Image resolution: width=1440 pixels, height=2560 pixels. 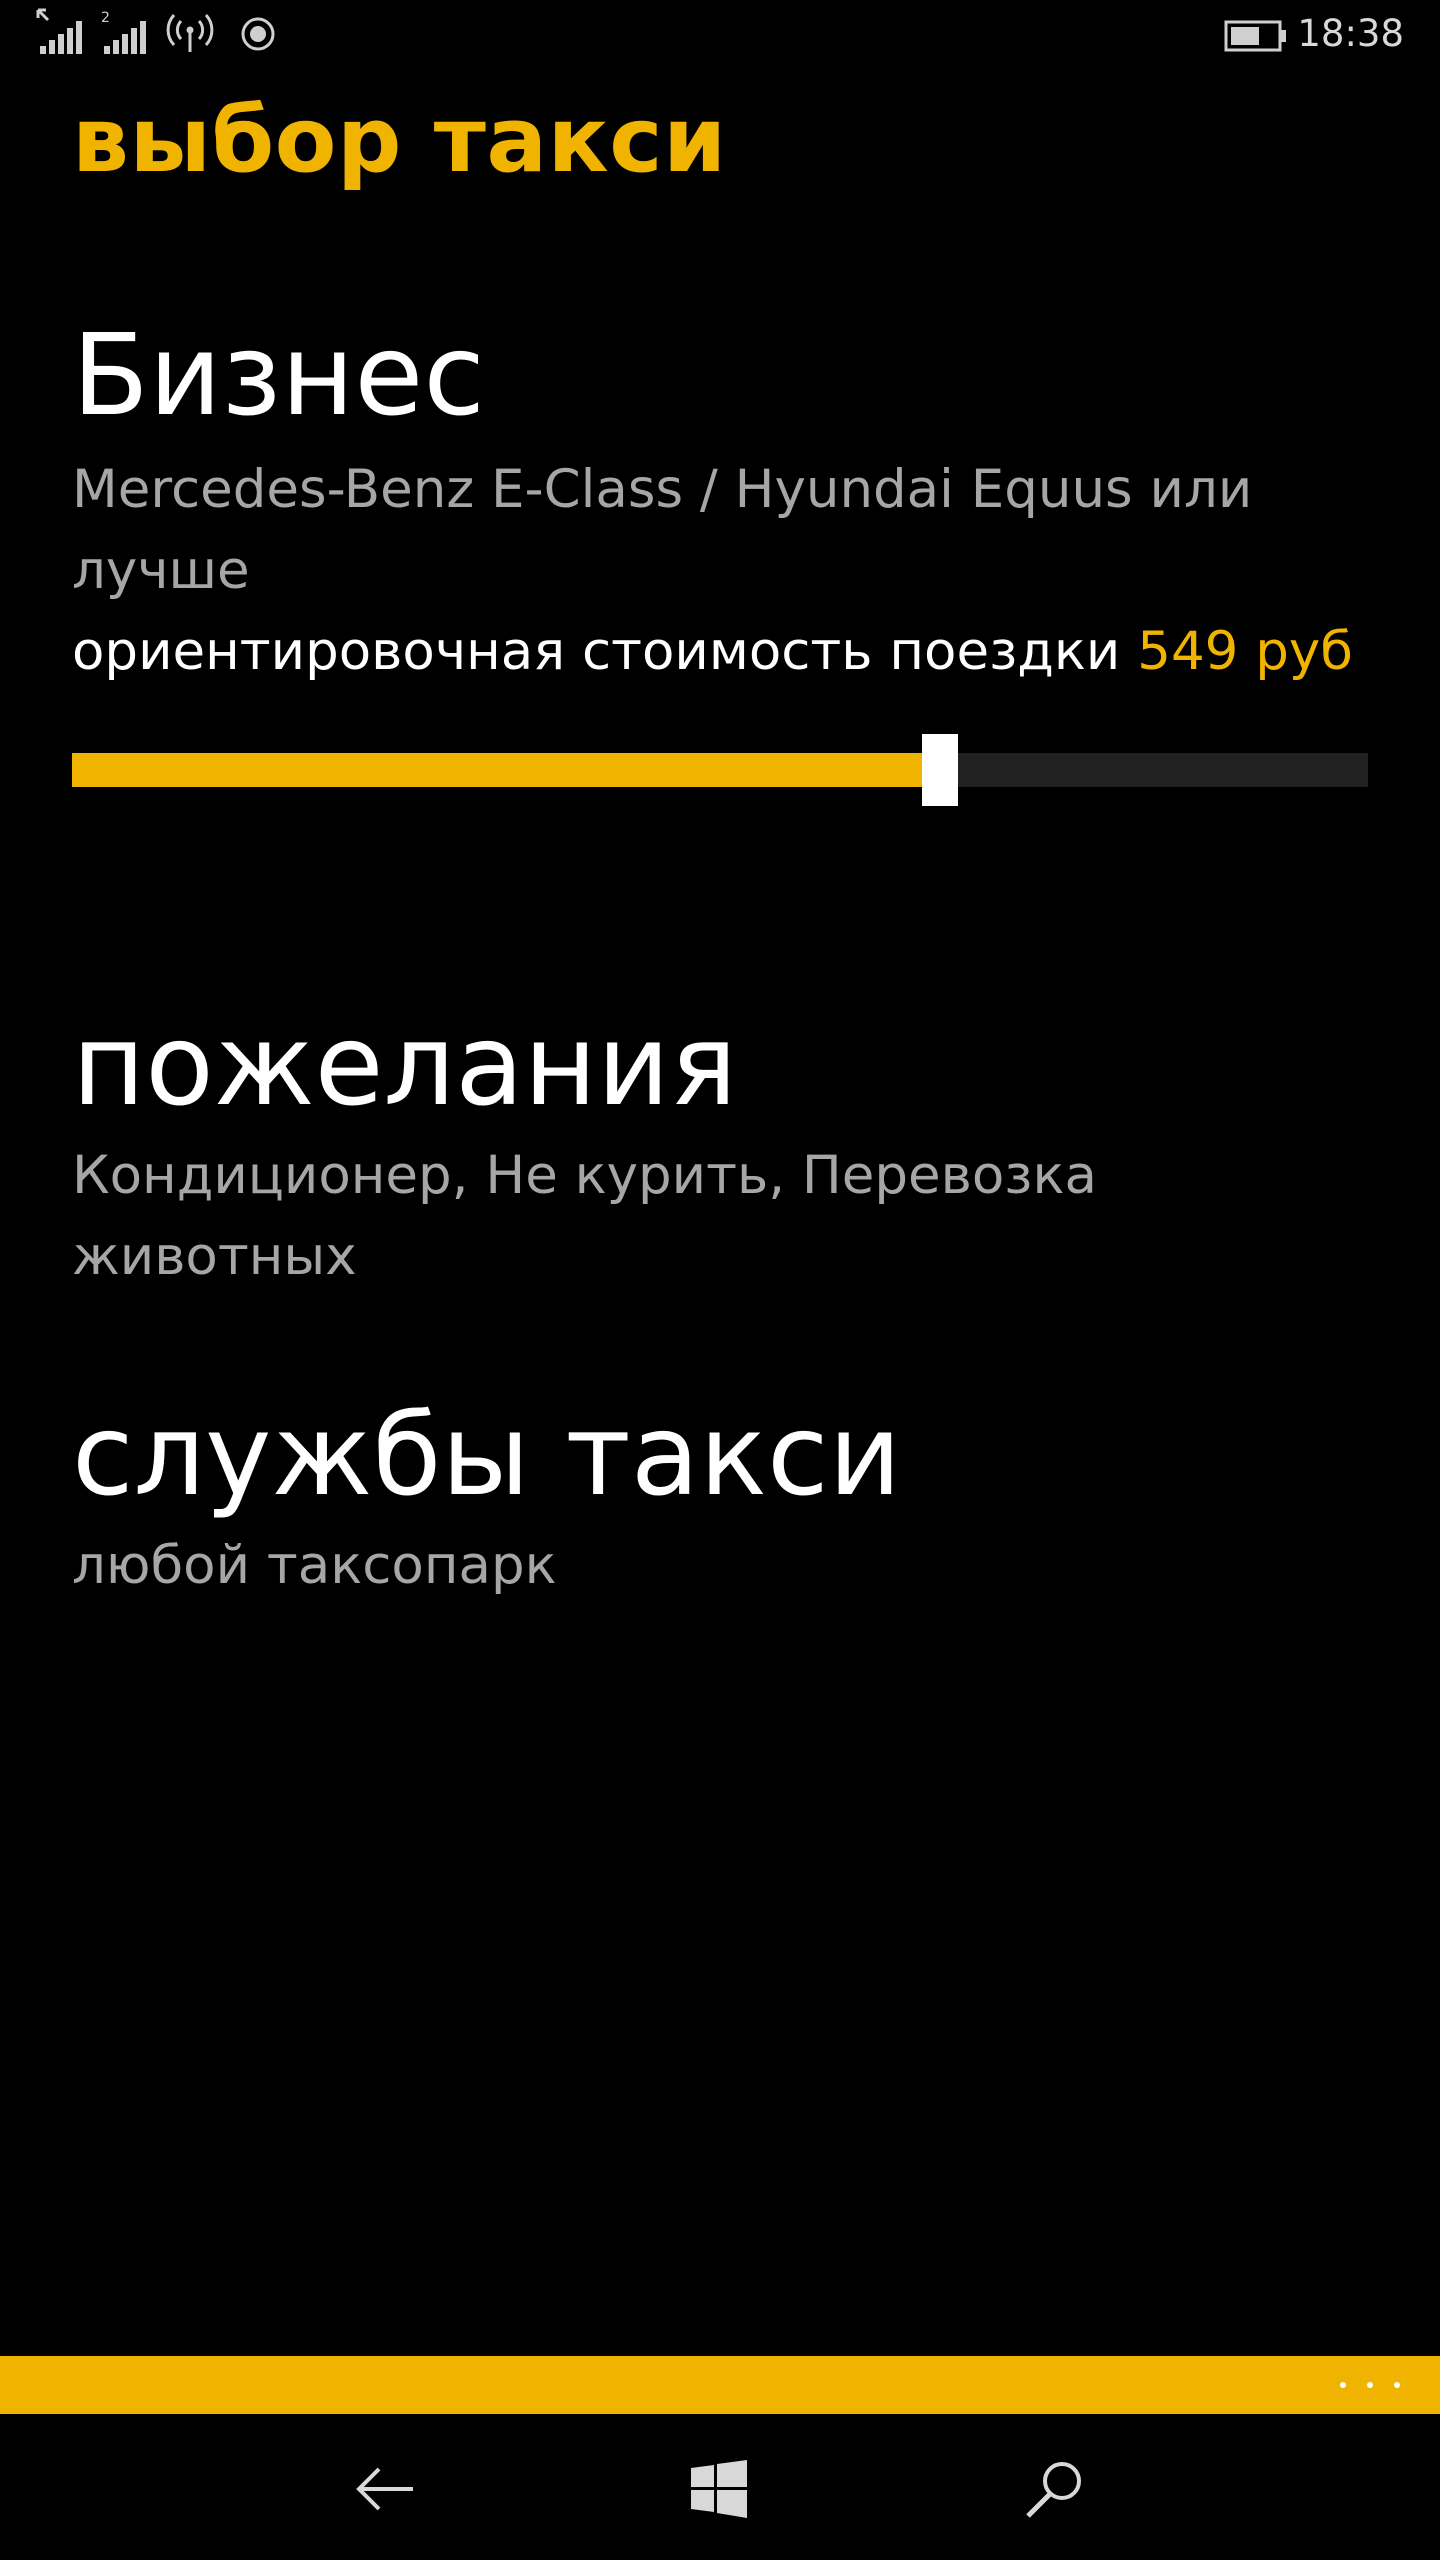 What do you see at coordinates (720, 35) in the screenshot?
I see `status-bar: 2 18:38` at bounding box center [720, 35].